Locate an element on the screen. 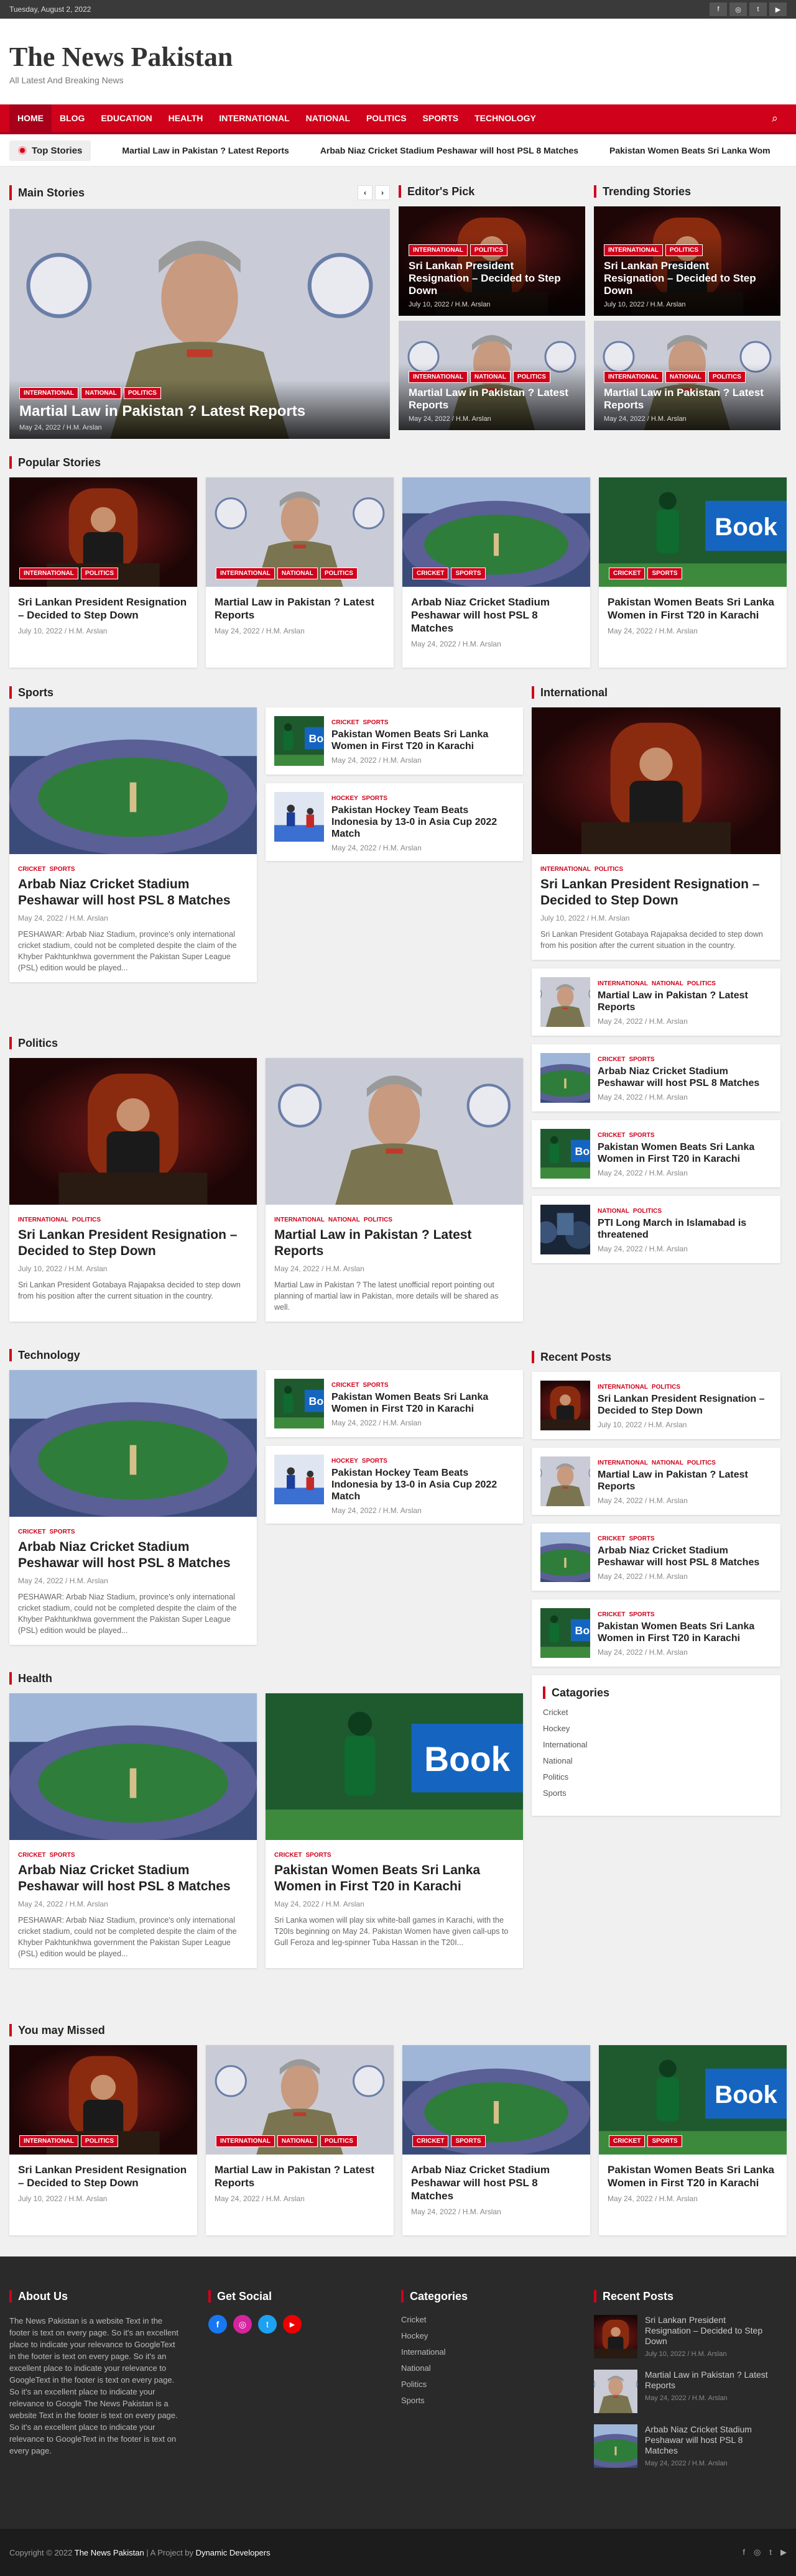 This screenshot has height=2576, width=796. ticker-item: Pakistan Women Beats Sri Lanka Wom is located at coordinates (690, 150).